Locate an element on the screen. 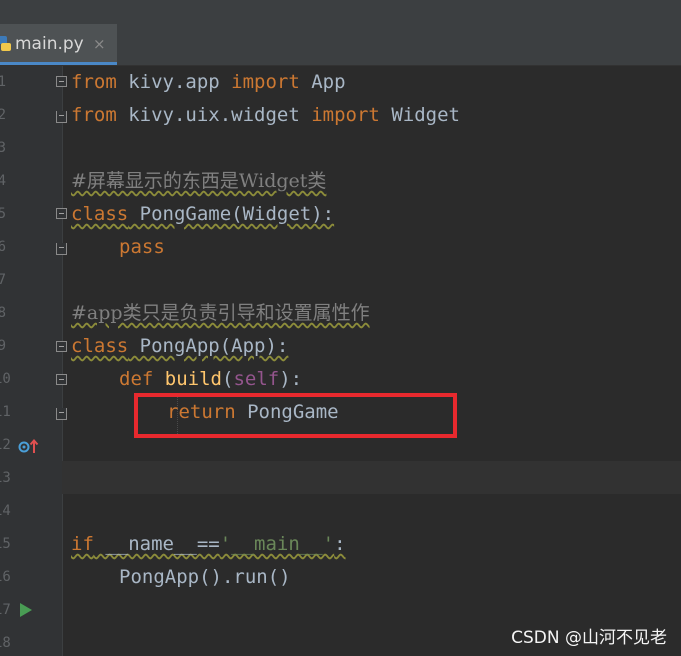 This screenshot has height=656, width=681. code-line-8: #app类只是负责引导和设置属性作 is located at coordinates (220, 313).